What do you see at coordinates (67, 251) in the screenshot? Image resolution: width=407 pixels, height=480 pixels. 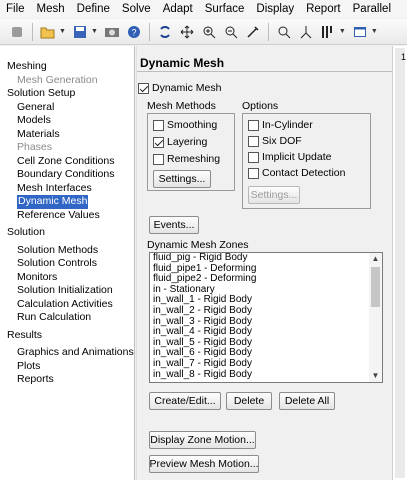 I see `tree-item-solution-methods: Solution Methods` at bounding box center [67, 251].